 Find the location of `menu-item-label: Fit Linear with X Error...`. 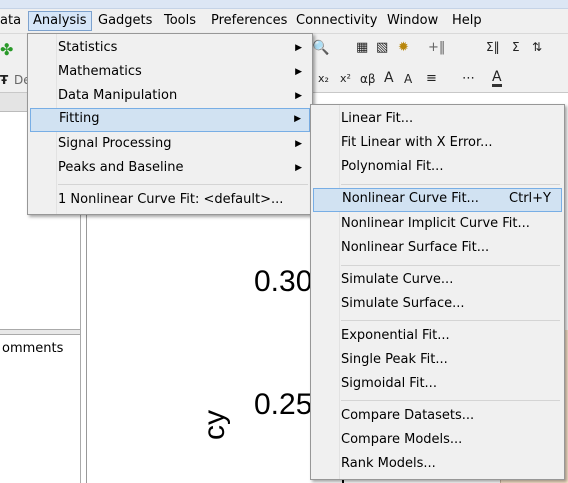

menu-item-label: Fit Linear with X Error... is located at coordinates (417, 142).